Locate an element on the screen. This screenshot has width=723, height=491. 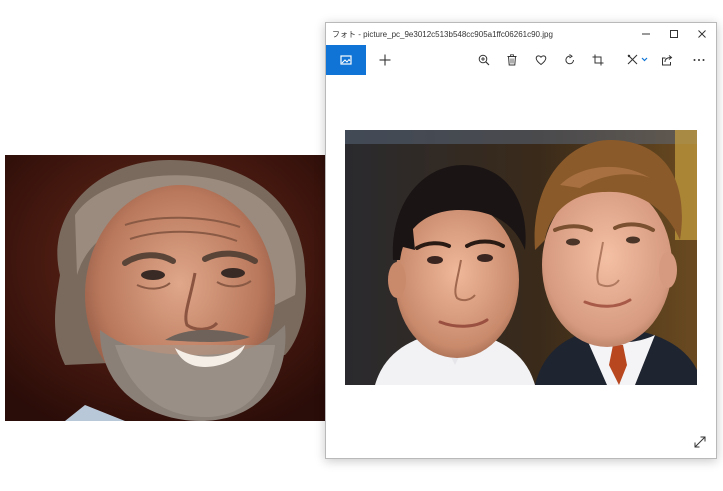
favorite-icon is located at coordinates (541, 60).